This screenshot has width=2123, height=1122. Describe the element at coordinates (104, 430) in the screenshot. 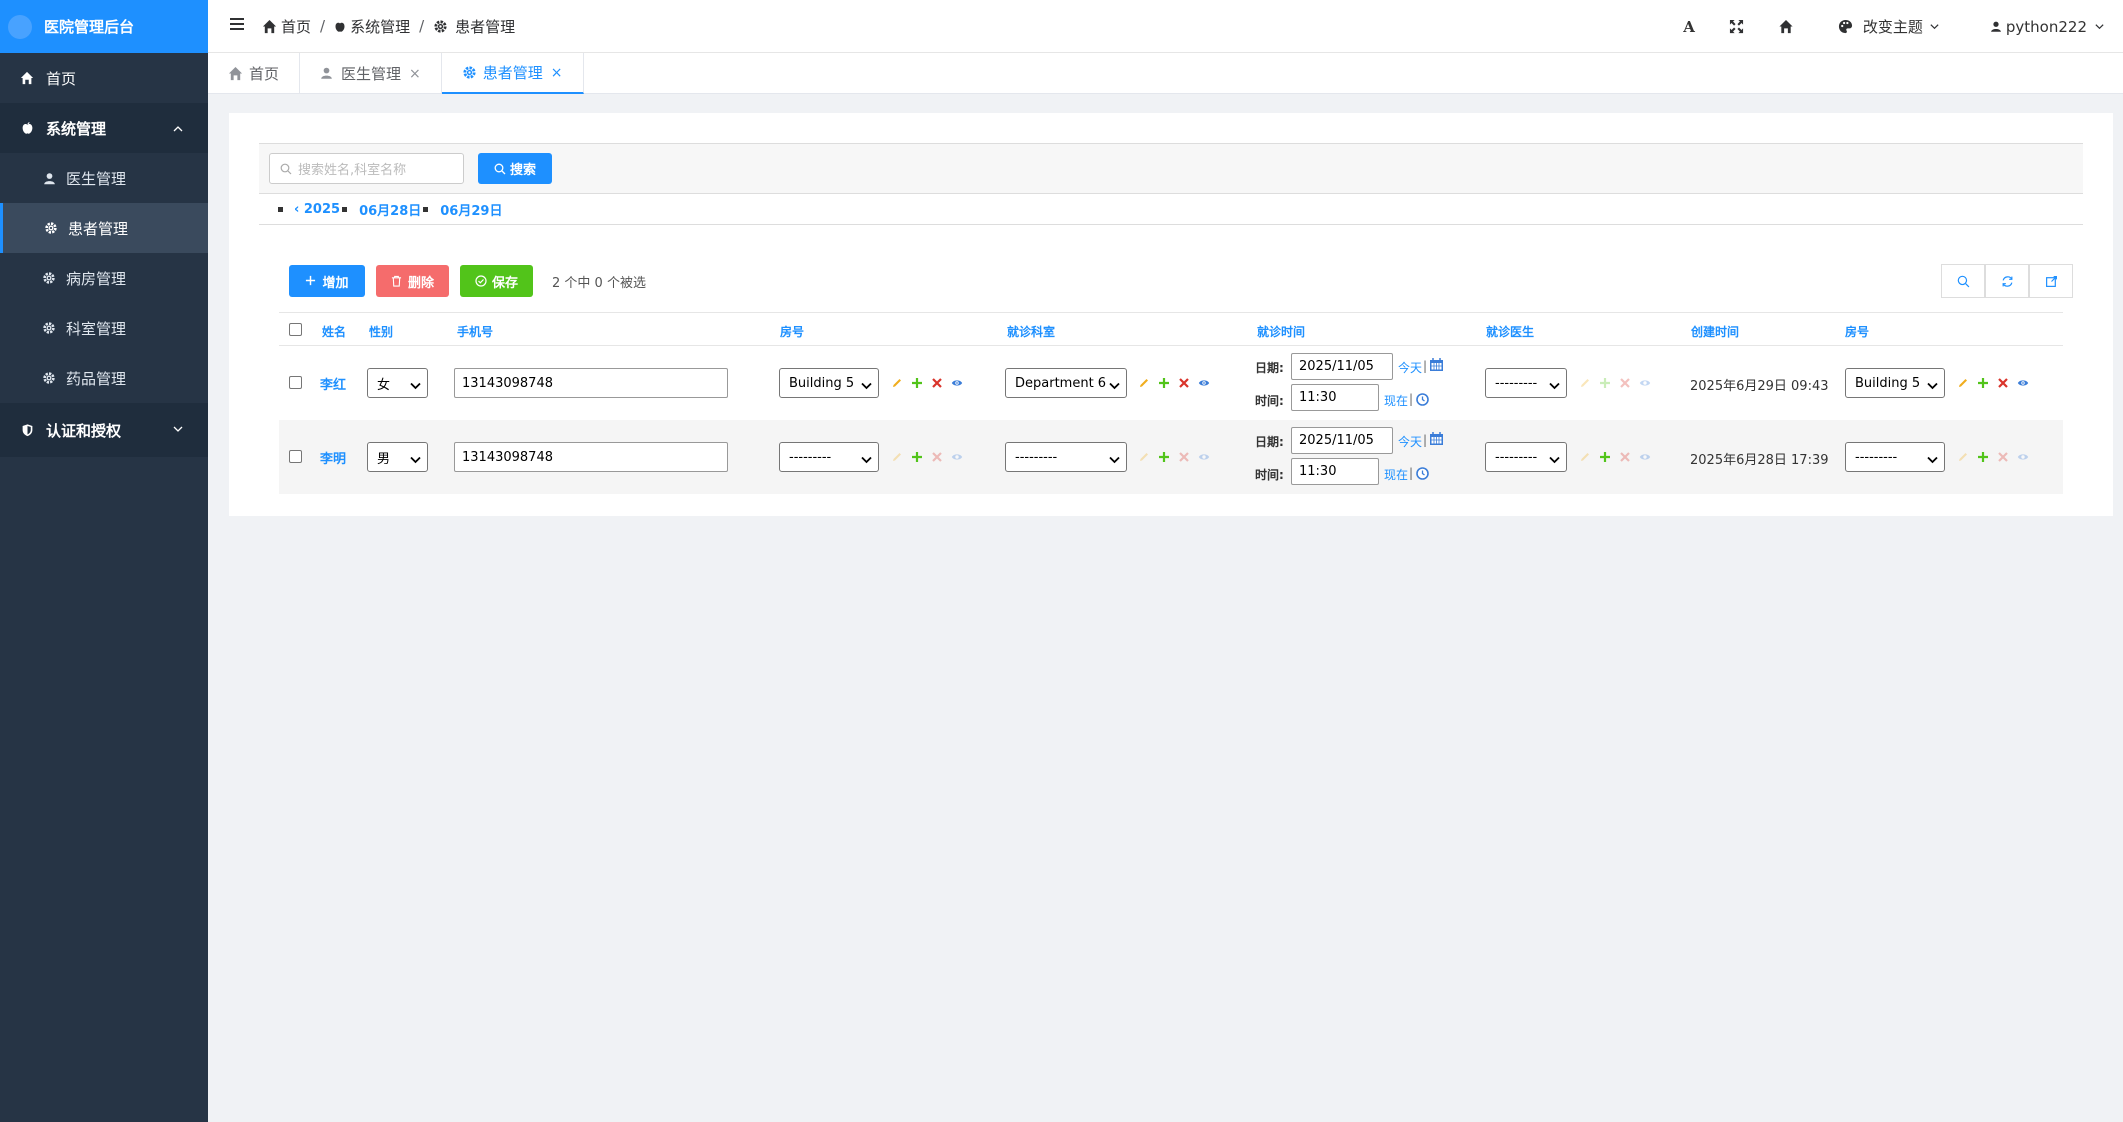

I see `sidebar-item-auth: 认证和授权` at that location.